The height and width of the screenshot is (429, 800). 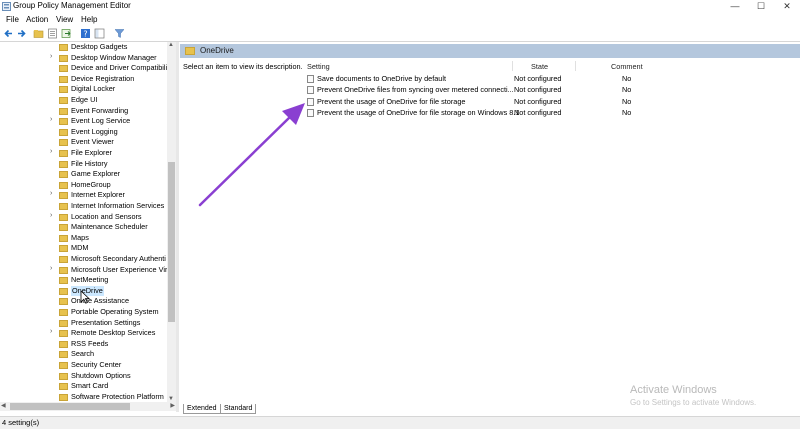 What do you see at coordinates (80, 248) in the screenshot?
I see `tree-item-label: MDM` at bounding box center [80, 248].